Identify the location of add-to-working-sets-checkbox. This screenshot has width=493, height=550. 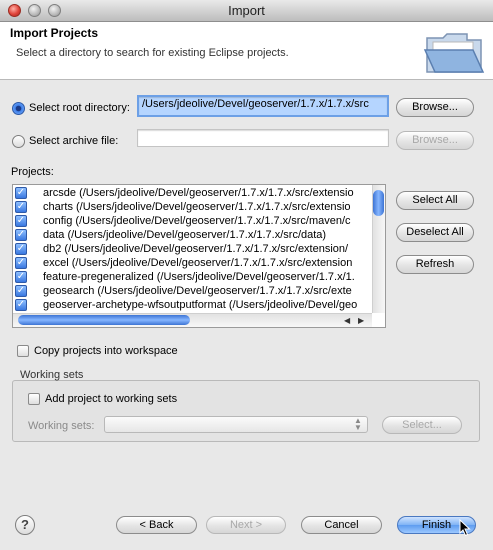
(34, 399).